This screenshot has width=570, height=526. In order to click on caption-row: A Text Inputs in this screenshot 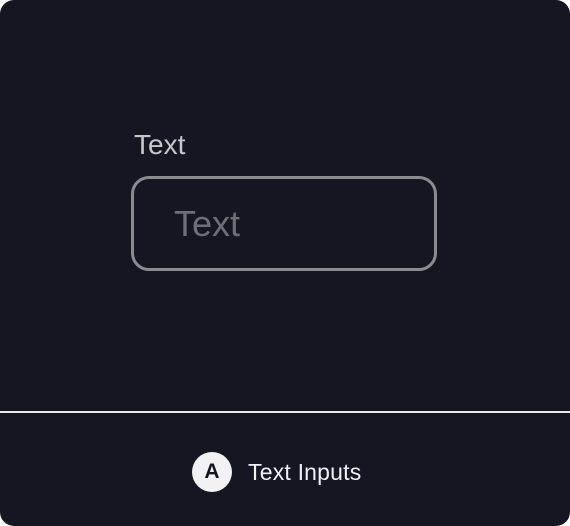, I will do `click(276, 472)`.